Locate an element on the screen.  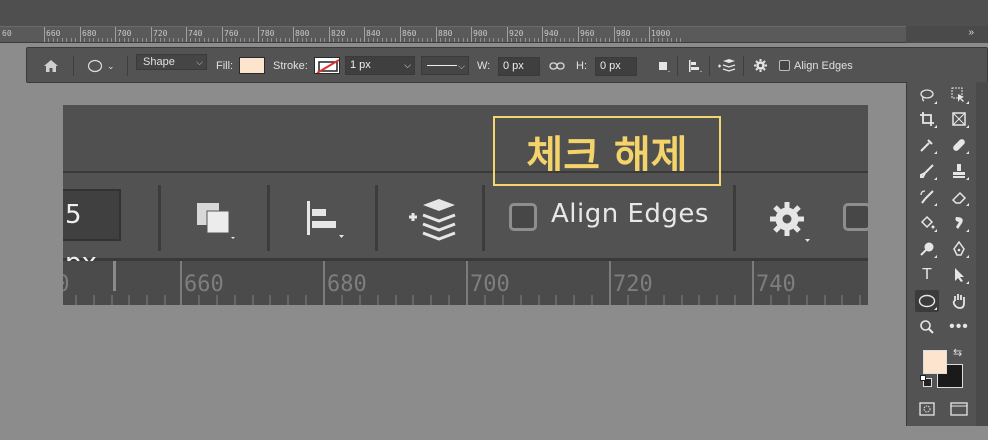
stroke-color-swatch is located at coordinates (327, 65).